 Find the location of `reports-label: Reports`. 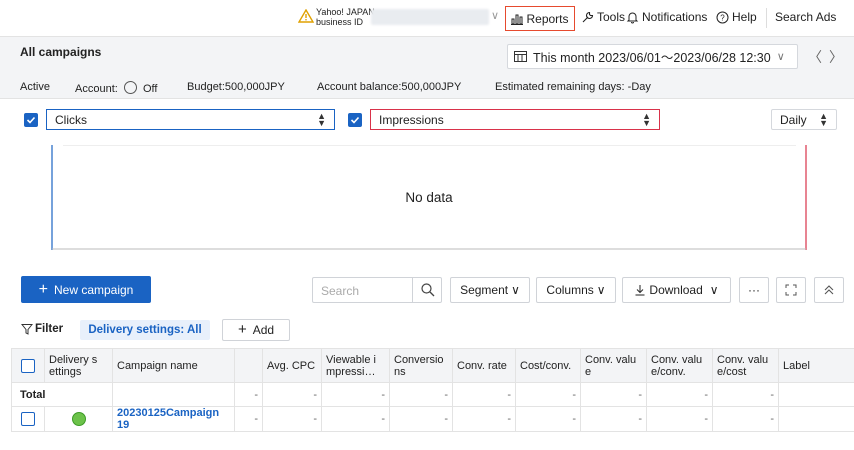

reports-label: Reports is located at coordinates (547, 18).